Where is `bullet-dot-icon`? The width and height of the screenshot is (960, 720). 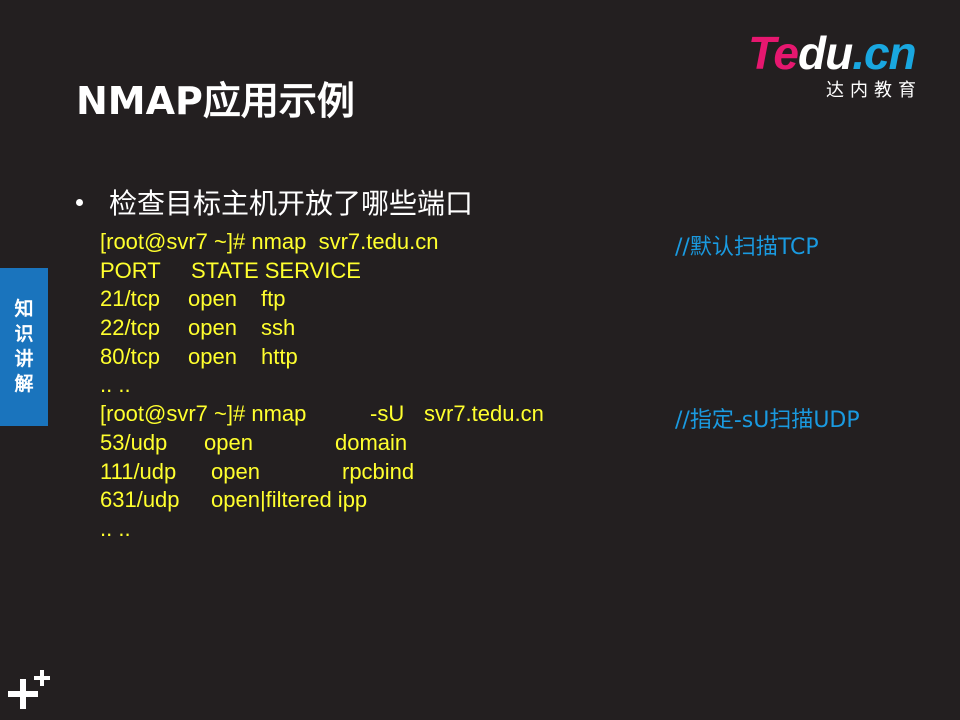
bullet-dot-icon is located at coordinates (79, 202).